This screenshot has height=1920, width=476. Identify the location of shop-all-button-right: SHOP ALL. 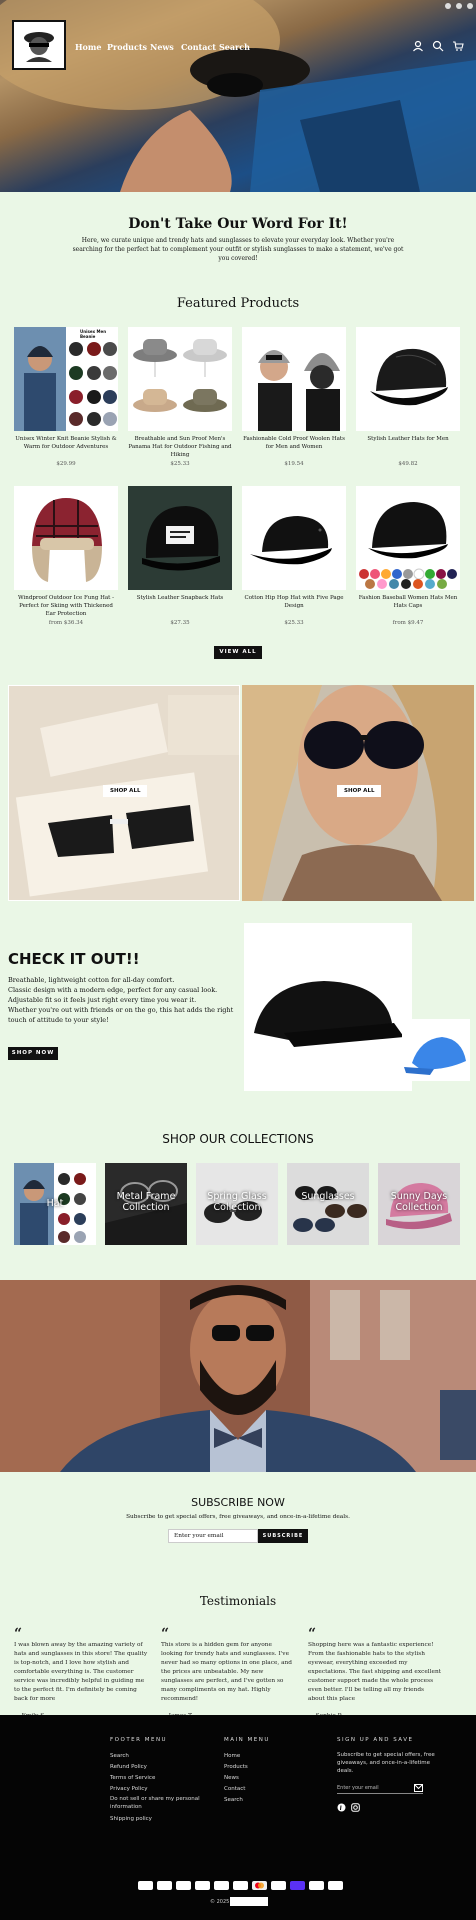
(359, 791).